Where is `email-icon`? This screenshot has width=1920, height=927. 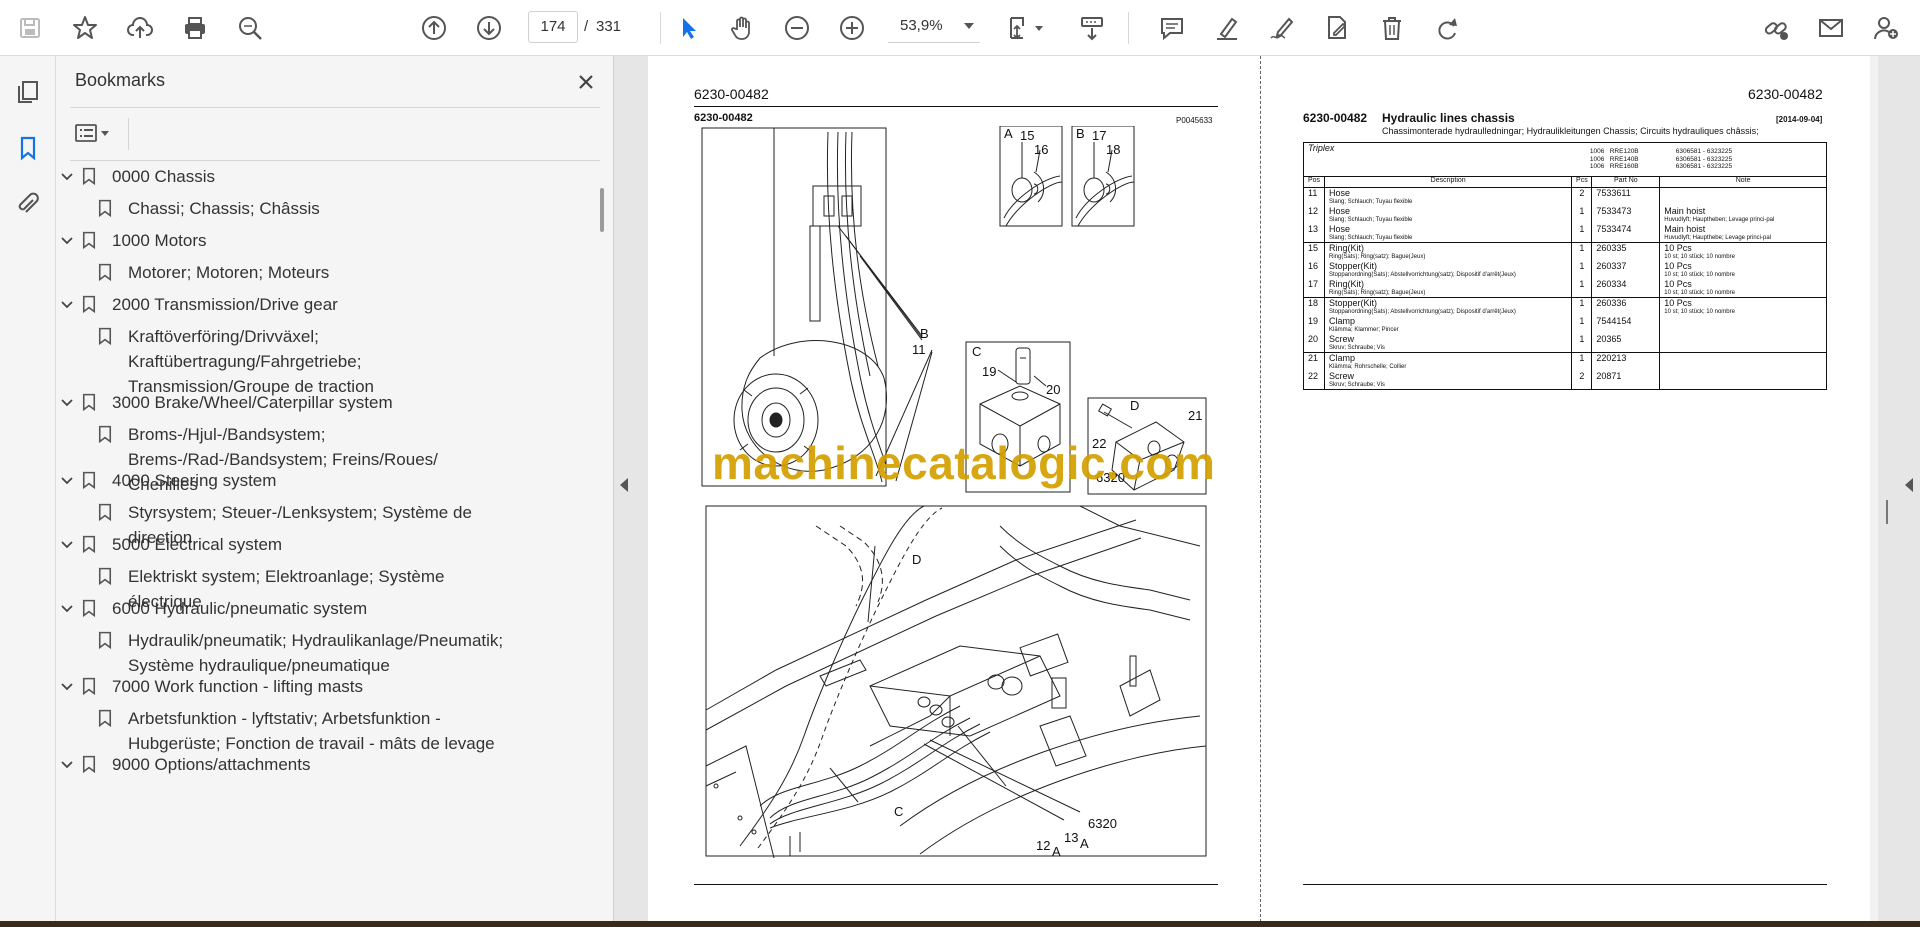
email-icon is located at coordinates (1831, 28).